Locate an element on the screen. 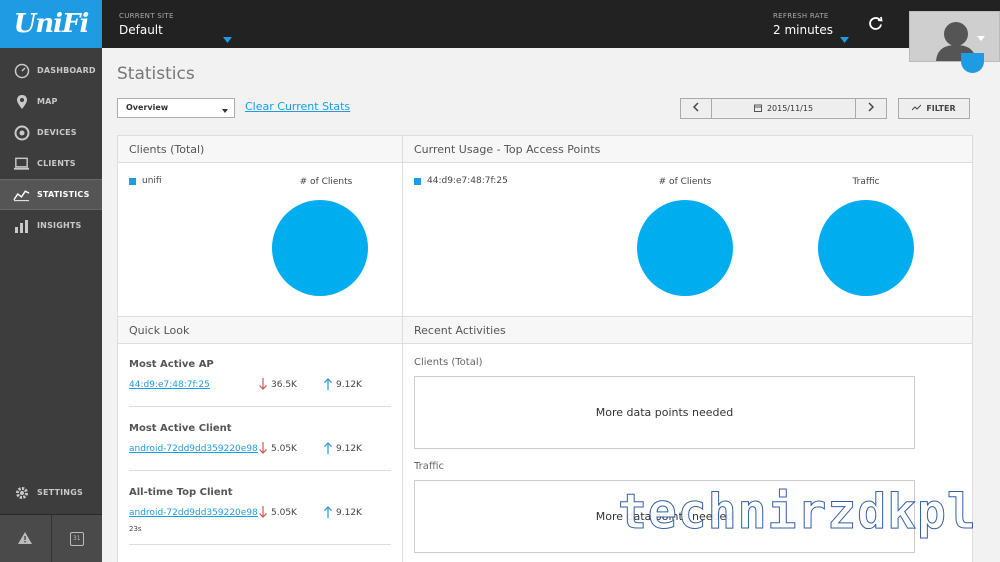 The image size is (1000, 562). sidebar-item-statistics: STATISTICS is located at coordinates (51, 194).